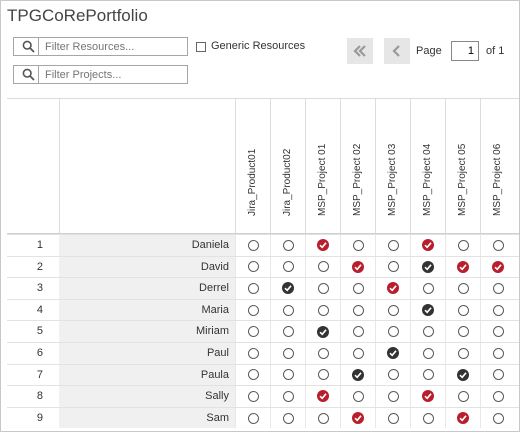  Describe the element at coordinates (322, 165) in the screenshot. I see `column-header: MSP_Project 01` at that location.